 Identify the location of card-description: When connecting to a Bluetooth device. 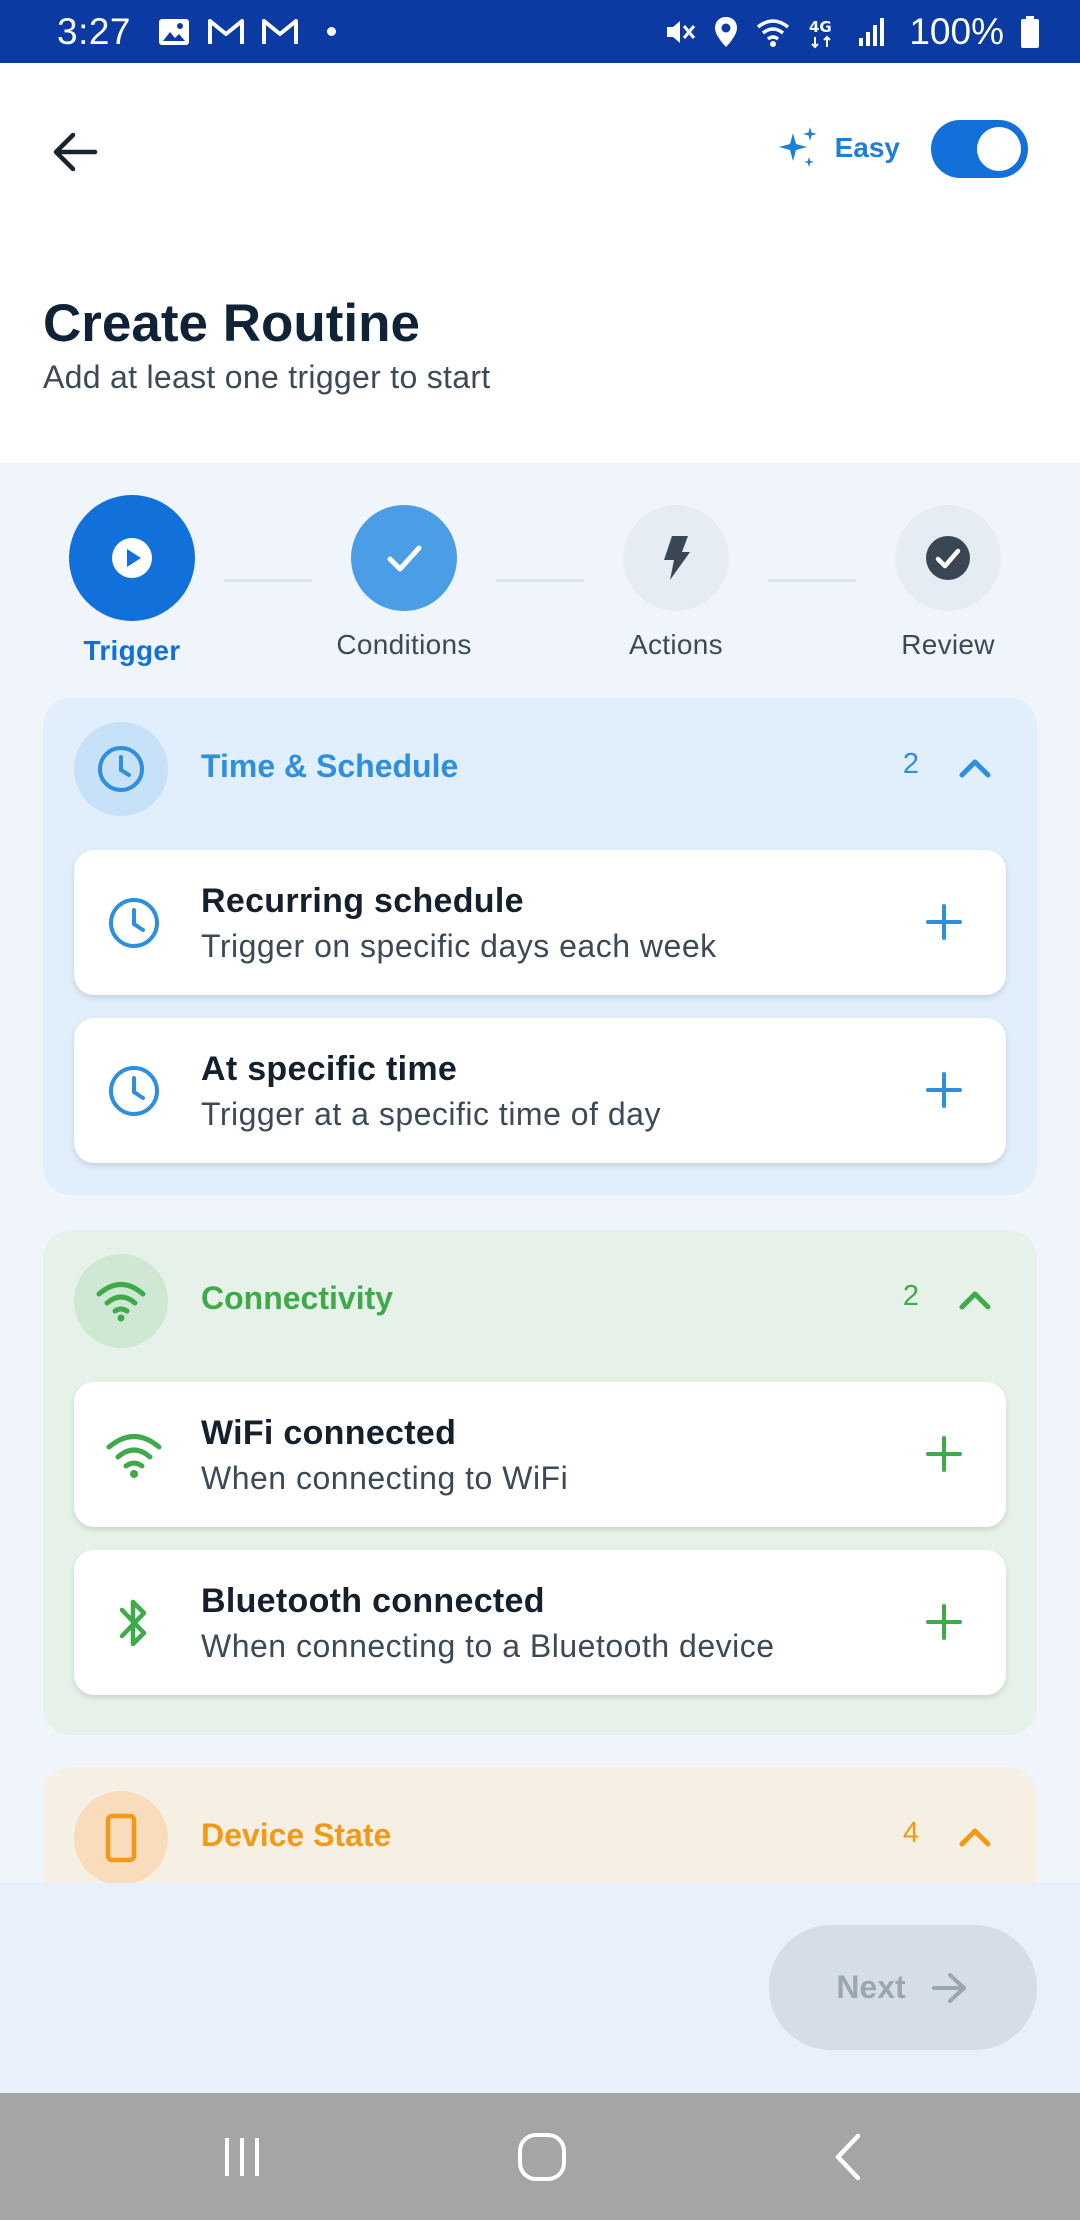
(488, 1646).